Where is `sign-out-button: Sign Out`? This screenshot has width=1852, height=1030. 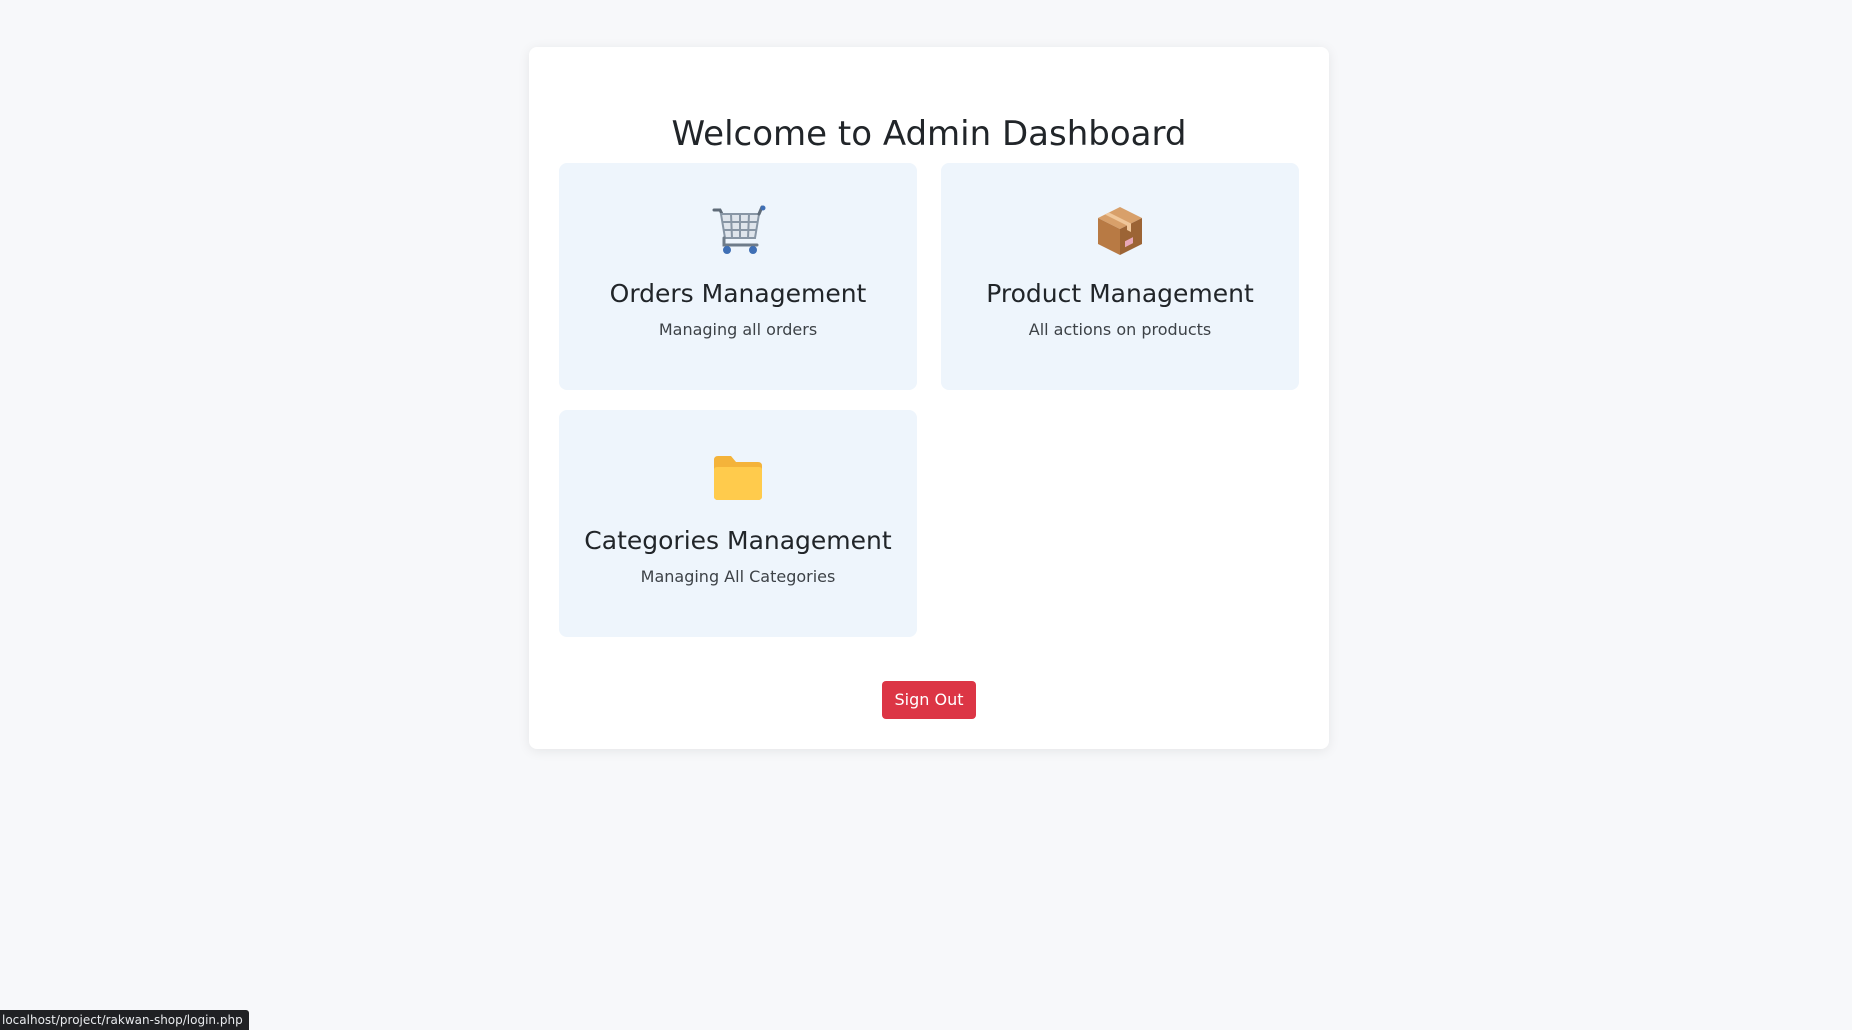 sign-out-button: Sign Out is located at coordinates (929, 700).